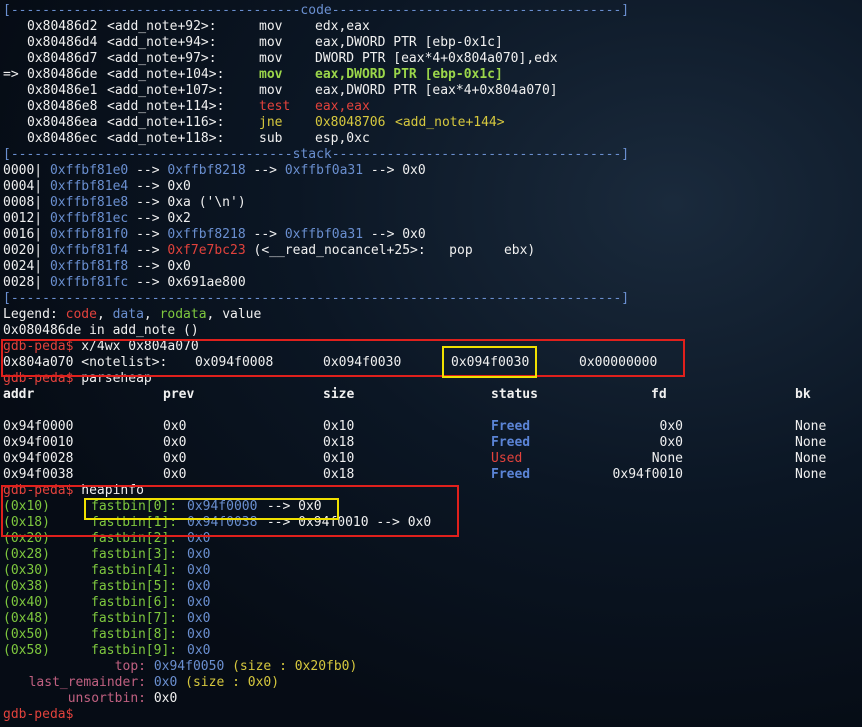 The width and height of the screenshot is (862, 727). Describe the element at coordinates (242, 314) in the screenshot. I see `legend-value: value` at that location.